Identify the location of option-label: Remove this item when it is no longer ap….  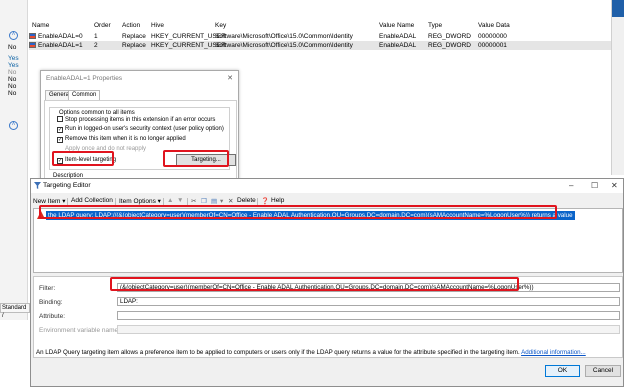
(125, 139).